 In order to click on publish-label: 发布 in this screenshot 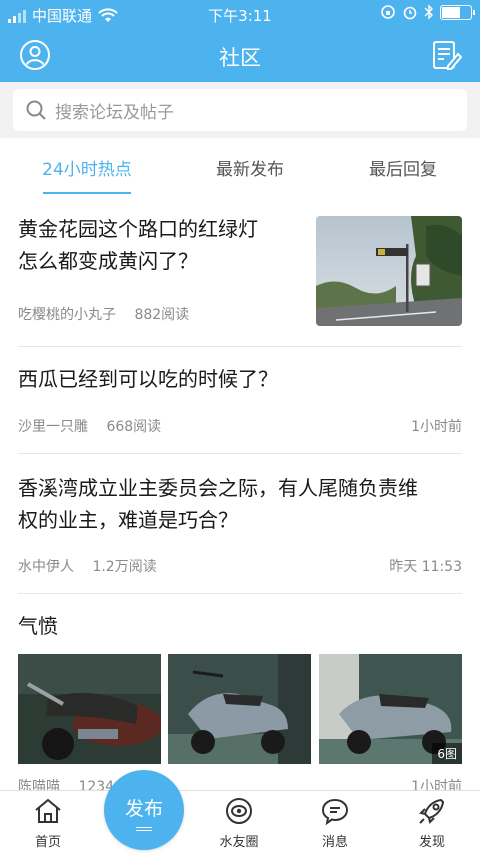, I will do `click(143, 809)`.